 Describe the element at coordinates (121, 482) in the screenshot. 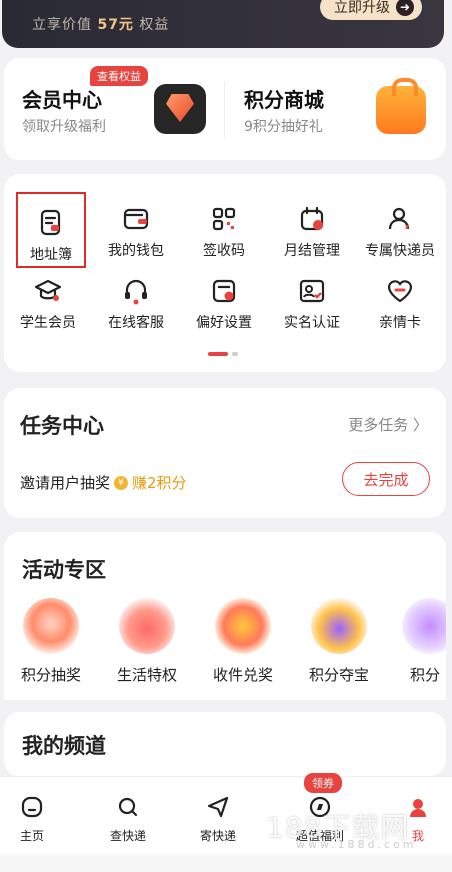

I see `coin-icon: ¥` at that location.